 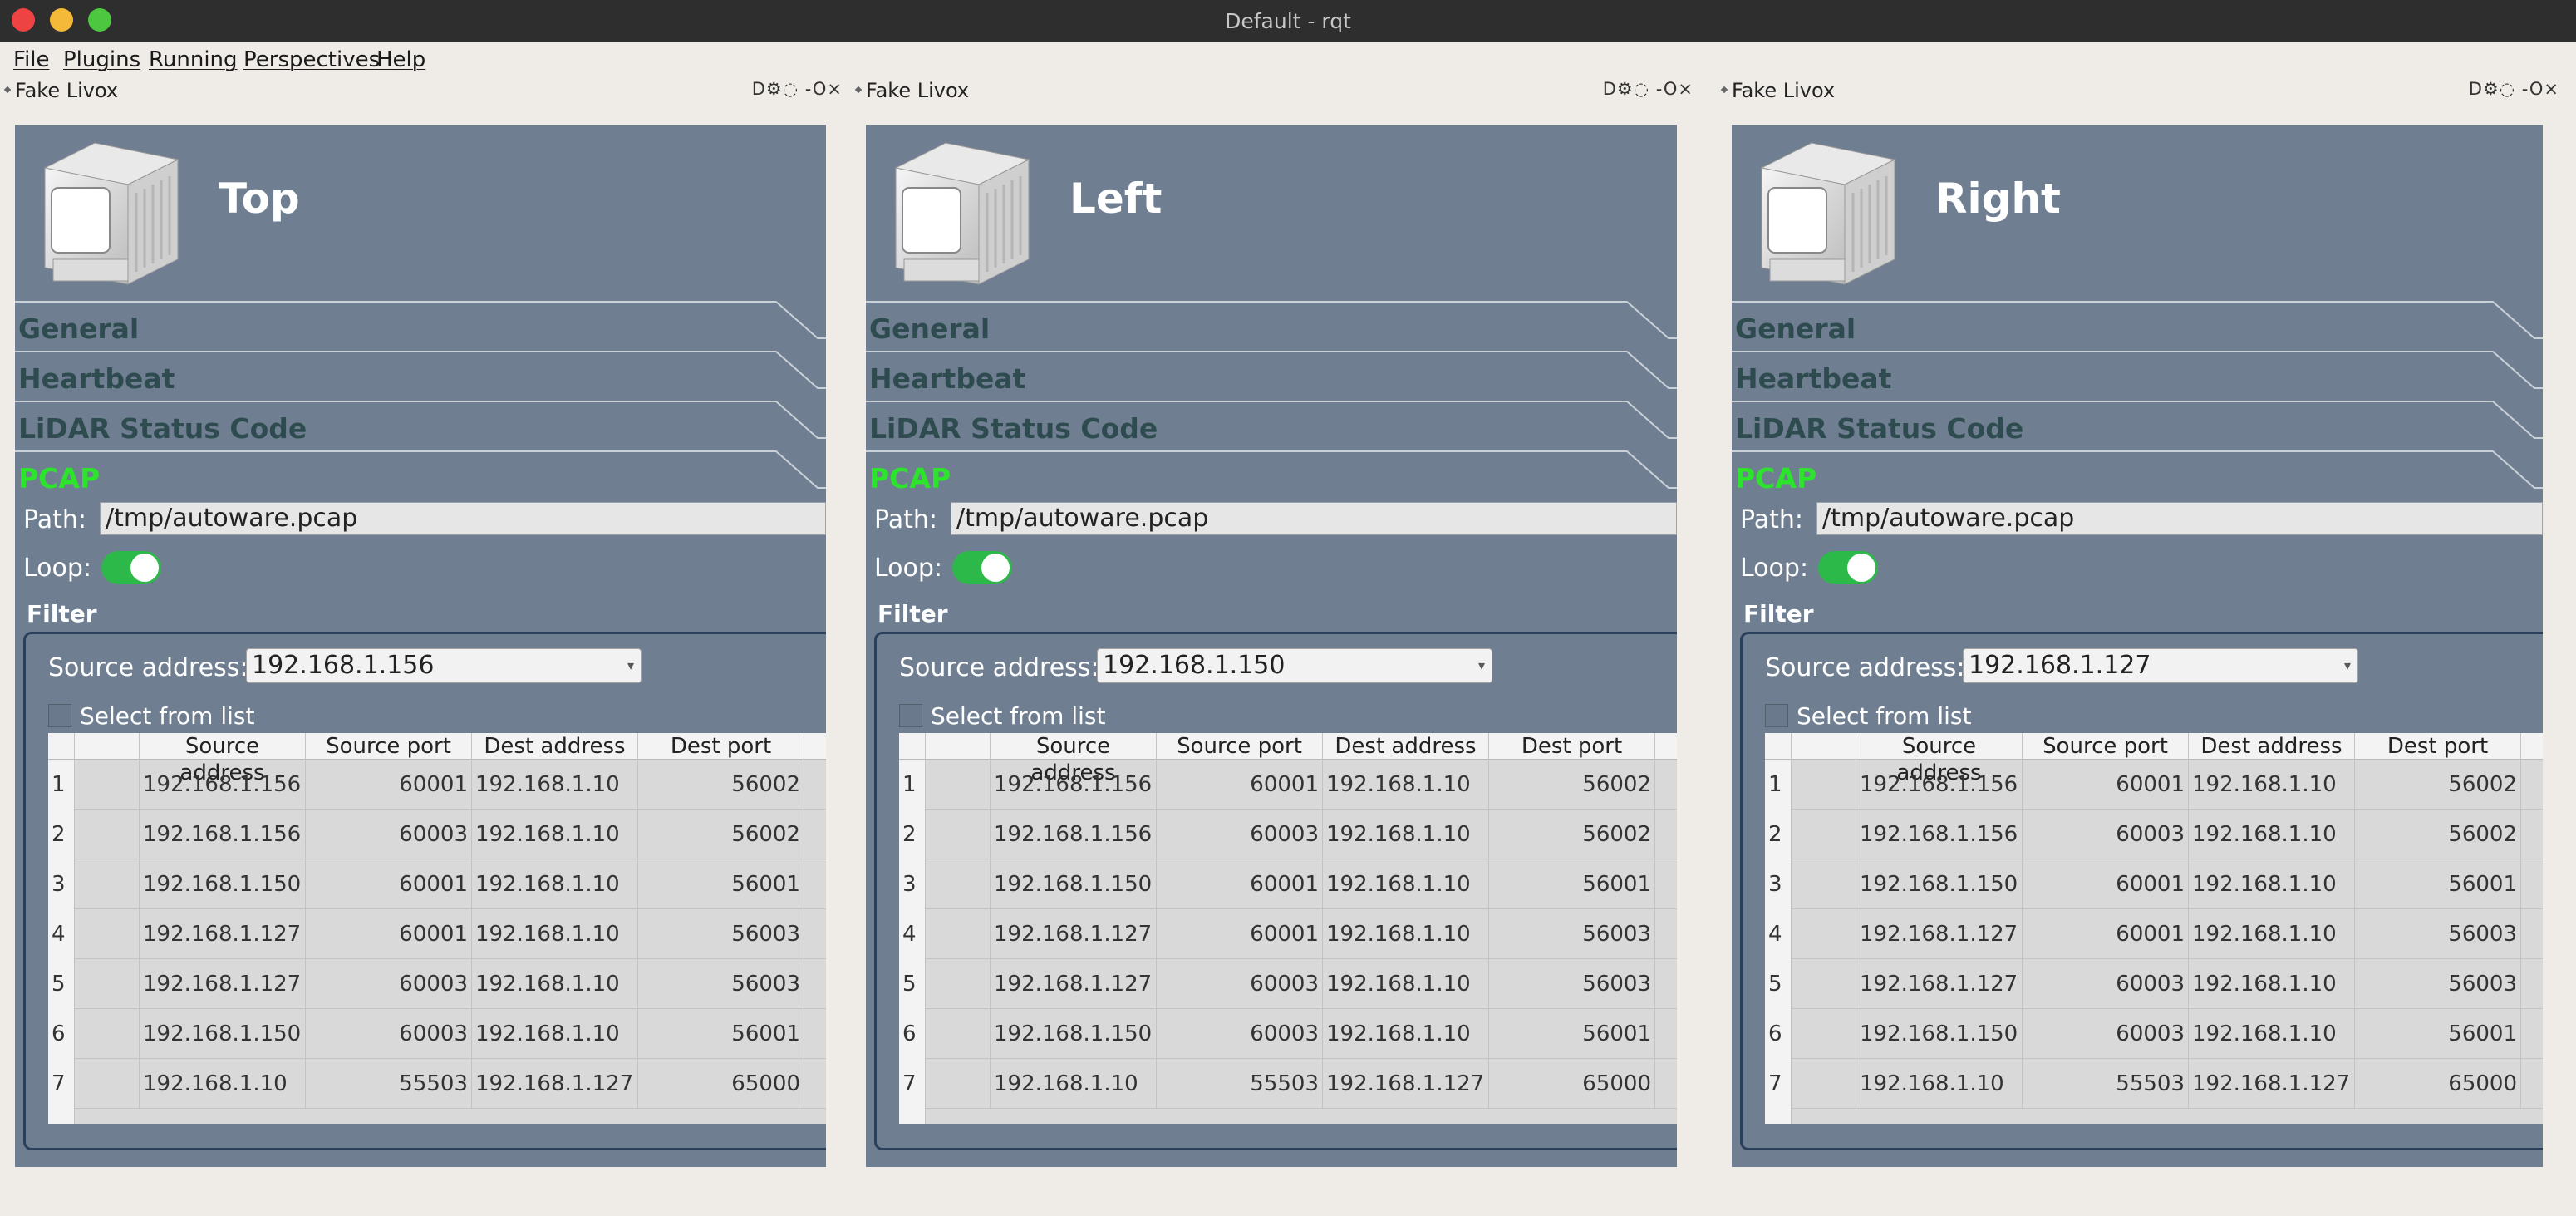 I want to click on row-number: 4, so click(x=912, y=934).